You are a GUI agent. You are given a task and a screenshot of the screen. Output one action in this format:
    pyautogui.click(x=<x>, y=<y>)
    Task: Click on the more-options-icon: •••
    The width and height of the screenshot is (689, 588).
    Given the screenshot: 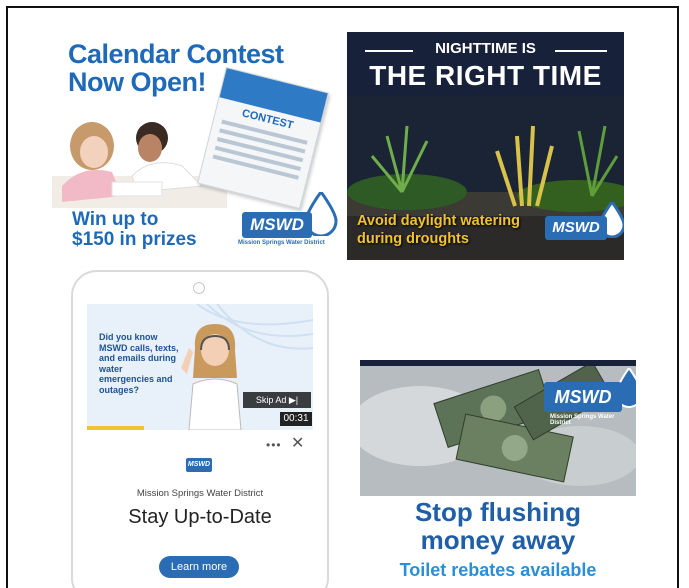 What is the action you would take?
    pyautogui.click(x=274, y=445)
    